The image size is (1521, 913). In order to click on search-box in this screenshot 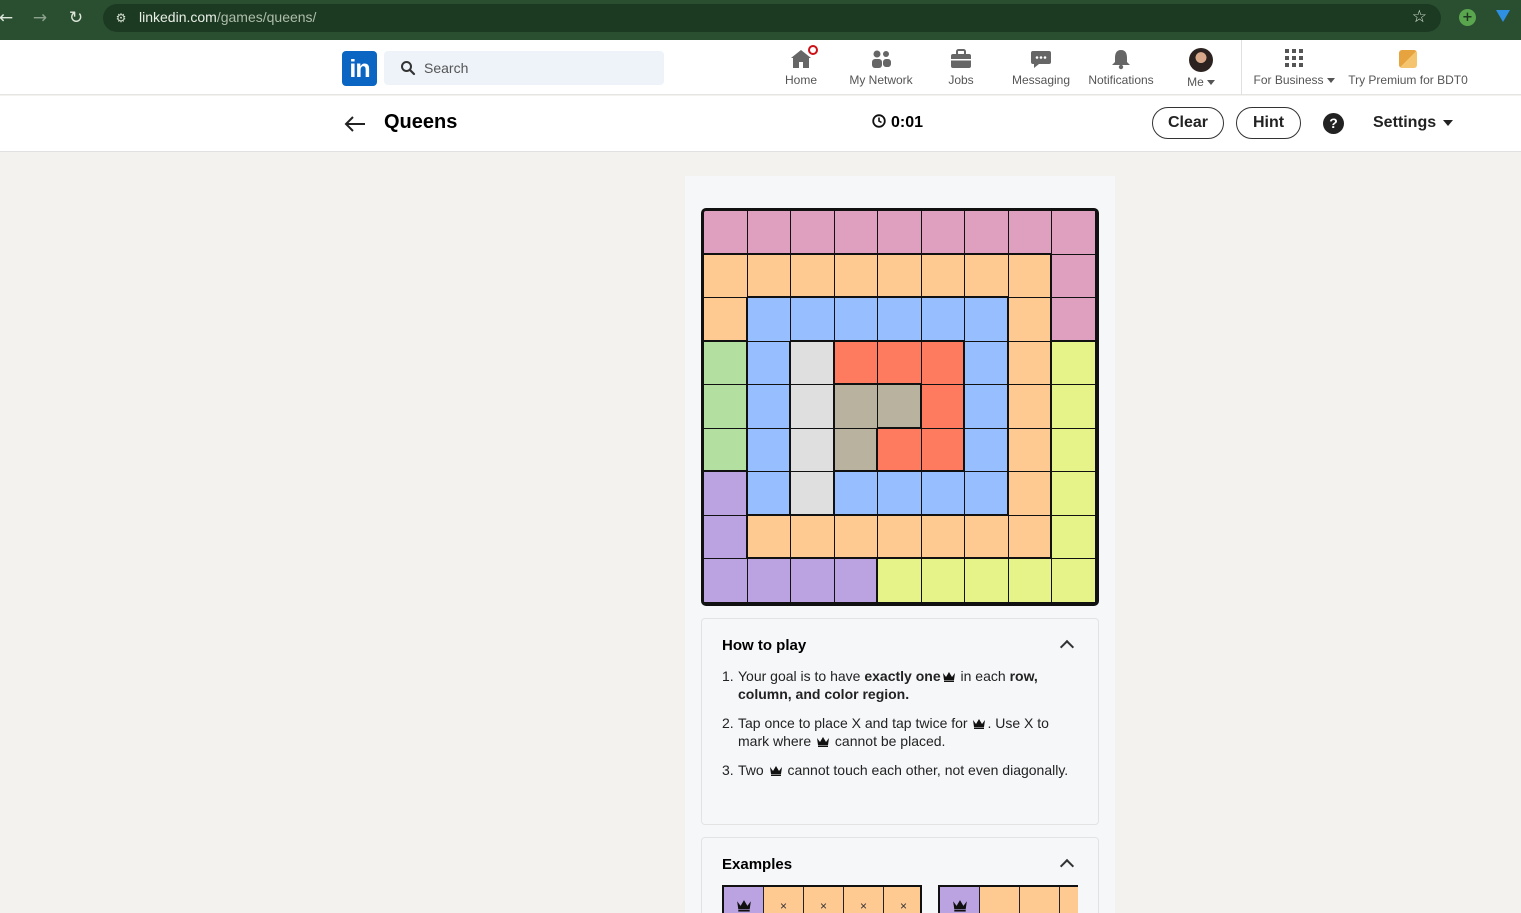, I will do `click(524, 68)`.